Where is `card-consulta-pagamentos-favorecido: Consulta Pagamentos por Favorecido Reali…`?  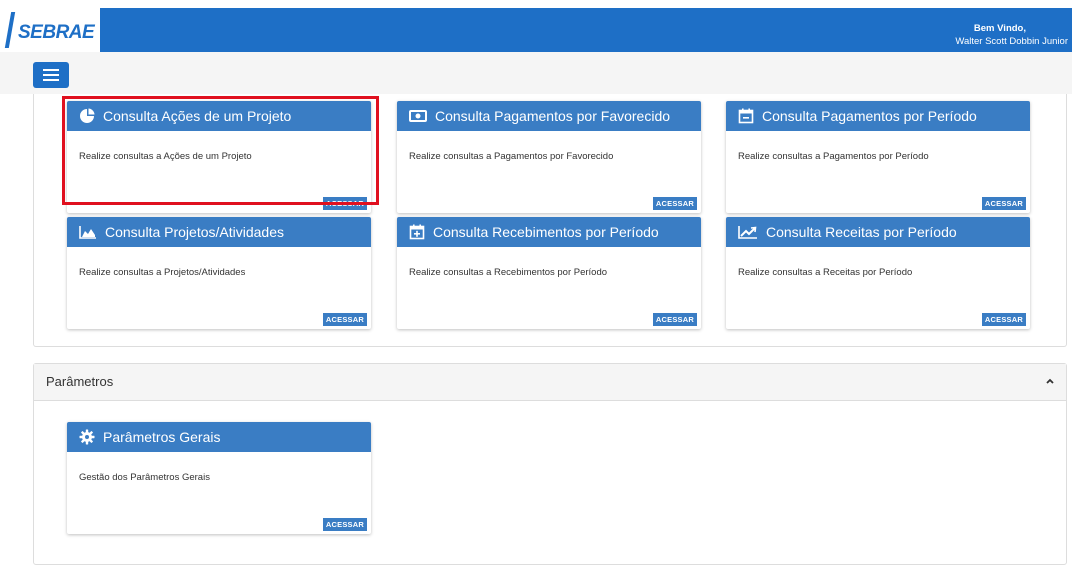 card-consulta-pagamentos-favorecido: Consulta Pagamentos por Favorecido Reali… is located at coordinates (549, 157).